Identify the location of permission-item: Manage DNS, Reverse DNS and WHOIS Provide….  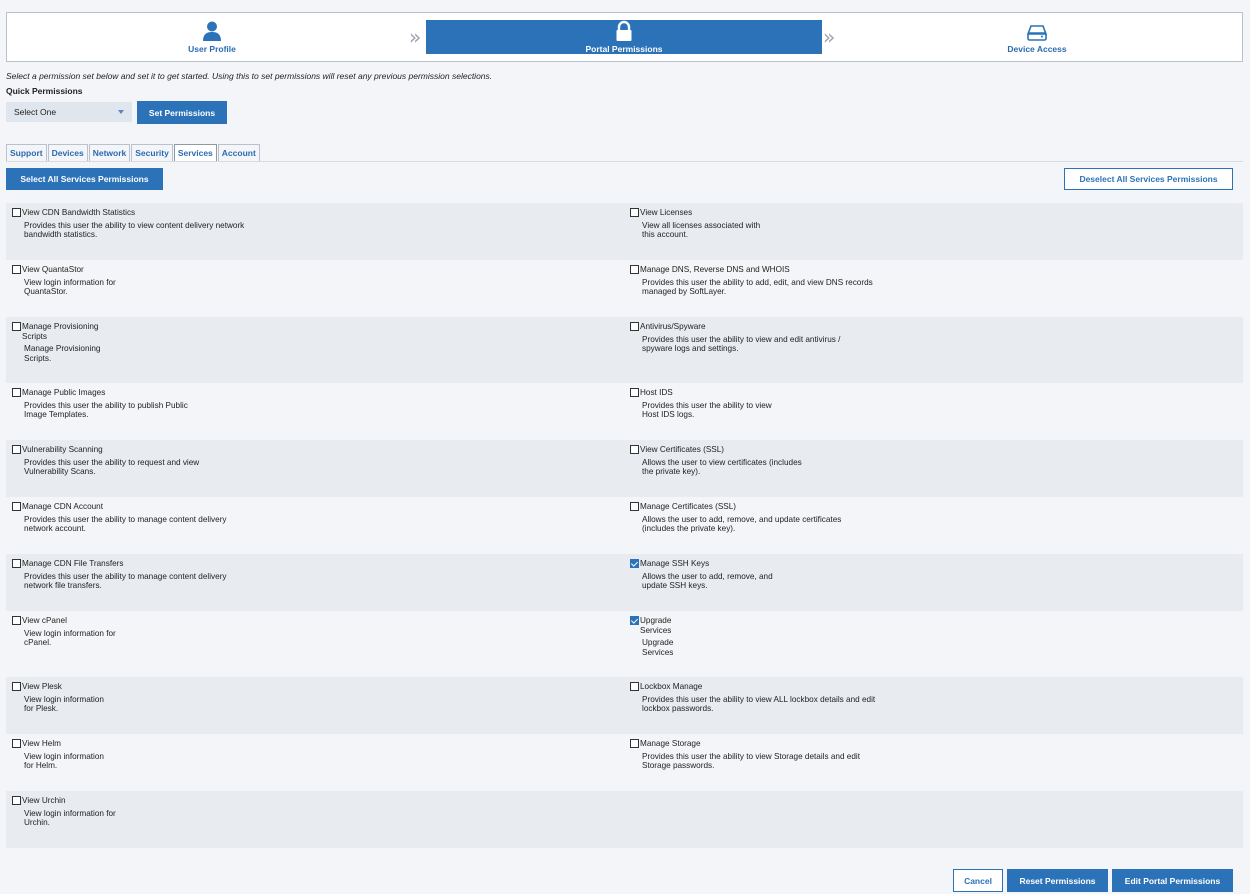
(751, 281).